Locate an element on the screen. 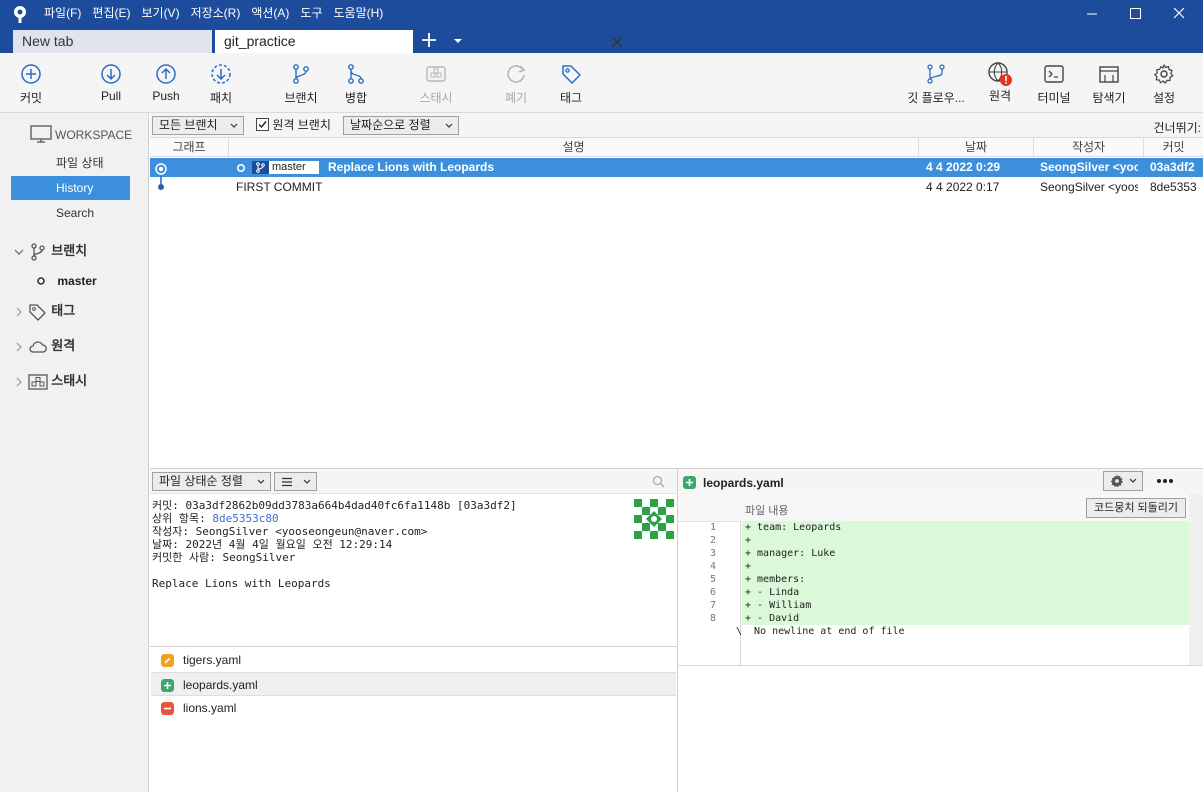 The image size is (1203, 792). sidebar-item-file-status: 파일 상태 is located at coordinates (70, 163).